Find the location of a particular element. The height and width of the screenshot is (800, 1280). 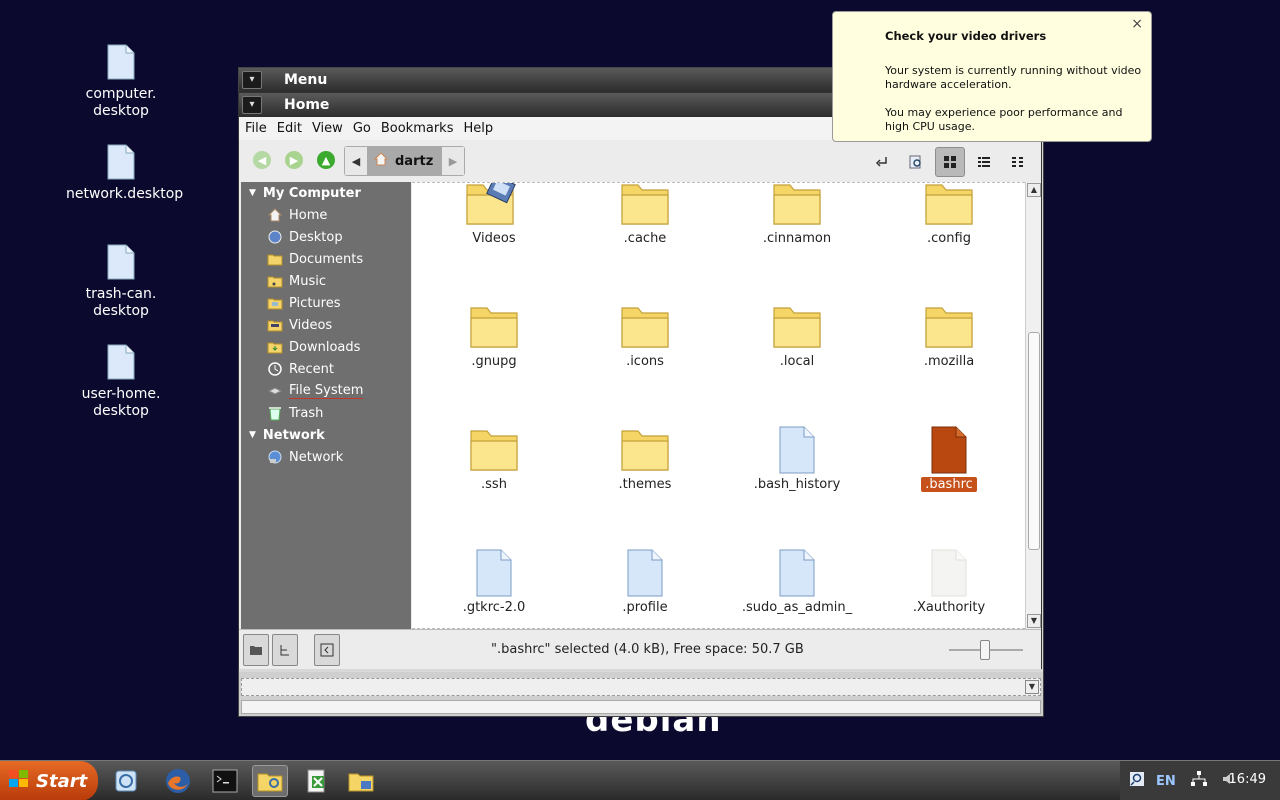

sidebar-item-home: Home is located at coordinates (326, 215).